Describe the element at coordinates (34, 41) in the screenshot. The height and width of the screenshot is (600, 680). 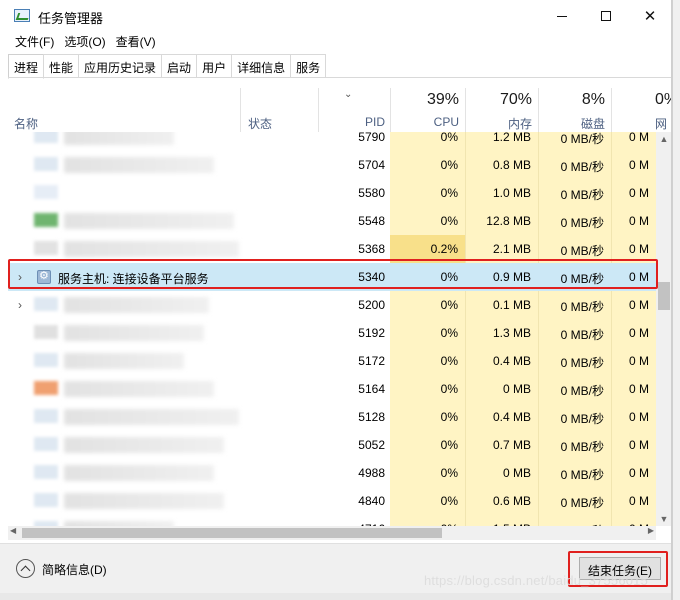
I see `menu-file: 文件(F)` at that location.